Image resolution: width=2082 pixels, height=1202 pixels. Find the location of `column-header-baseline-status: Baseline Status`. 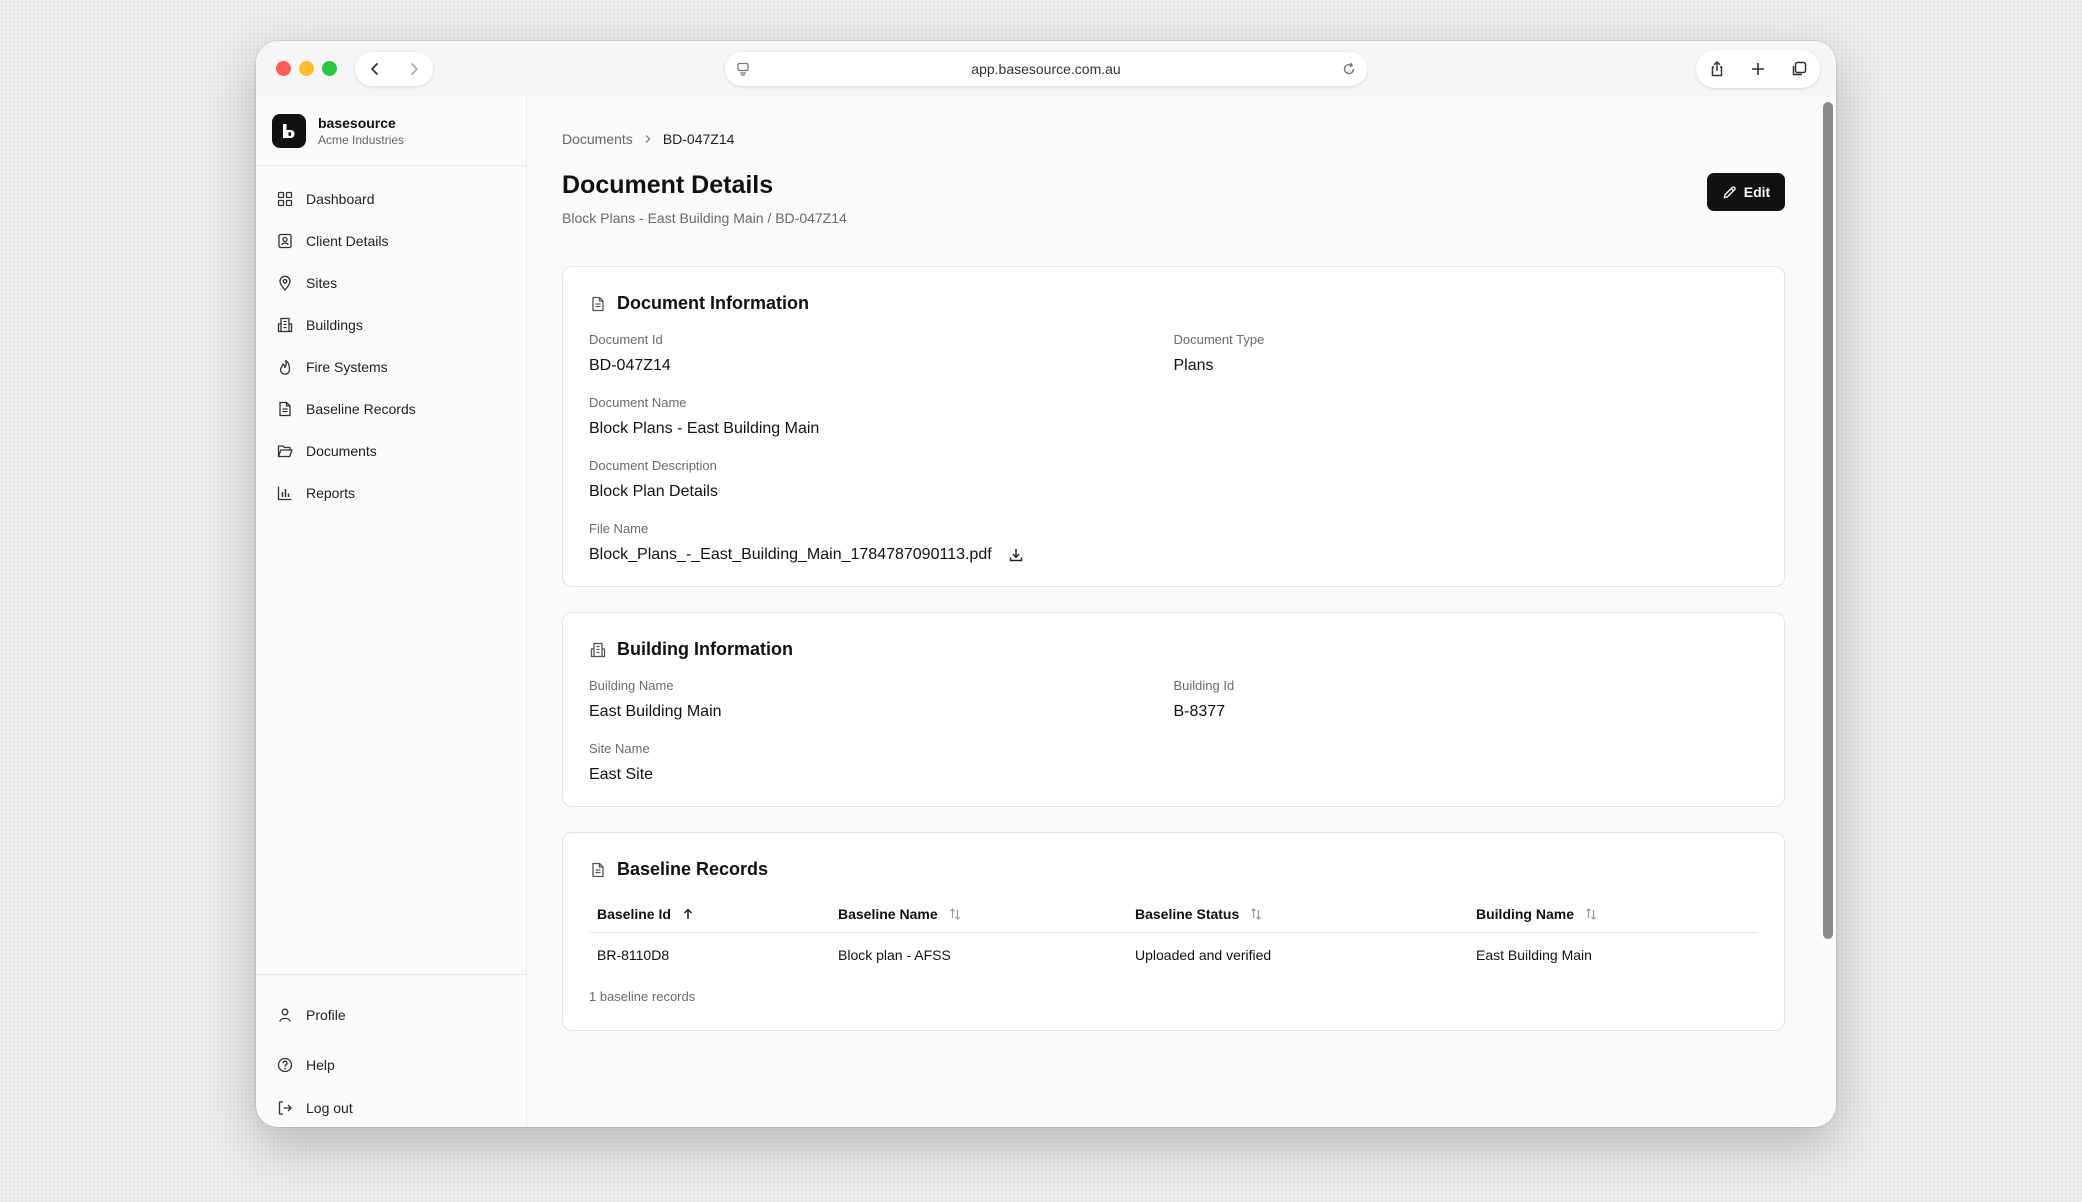

column-header-baseline-status: Baseline Status is located at coordinates (1297, 919).